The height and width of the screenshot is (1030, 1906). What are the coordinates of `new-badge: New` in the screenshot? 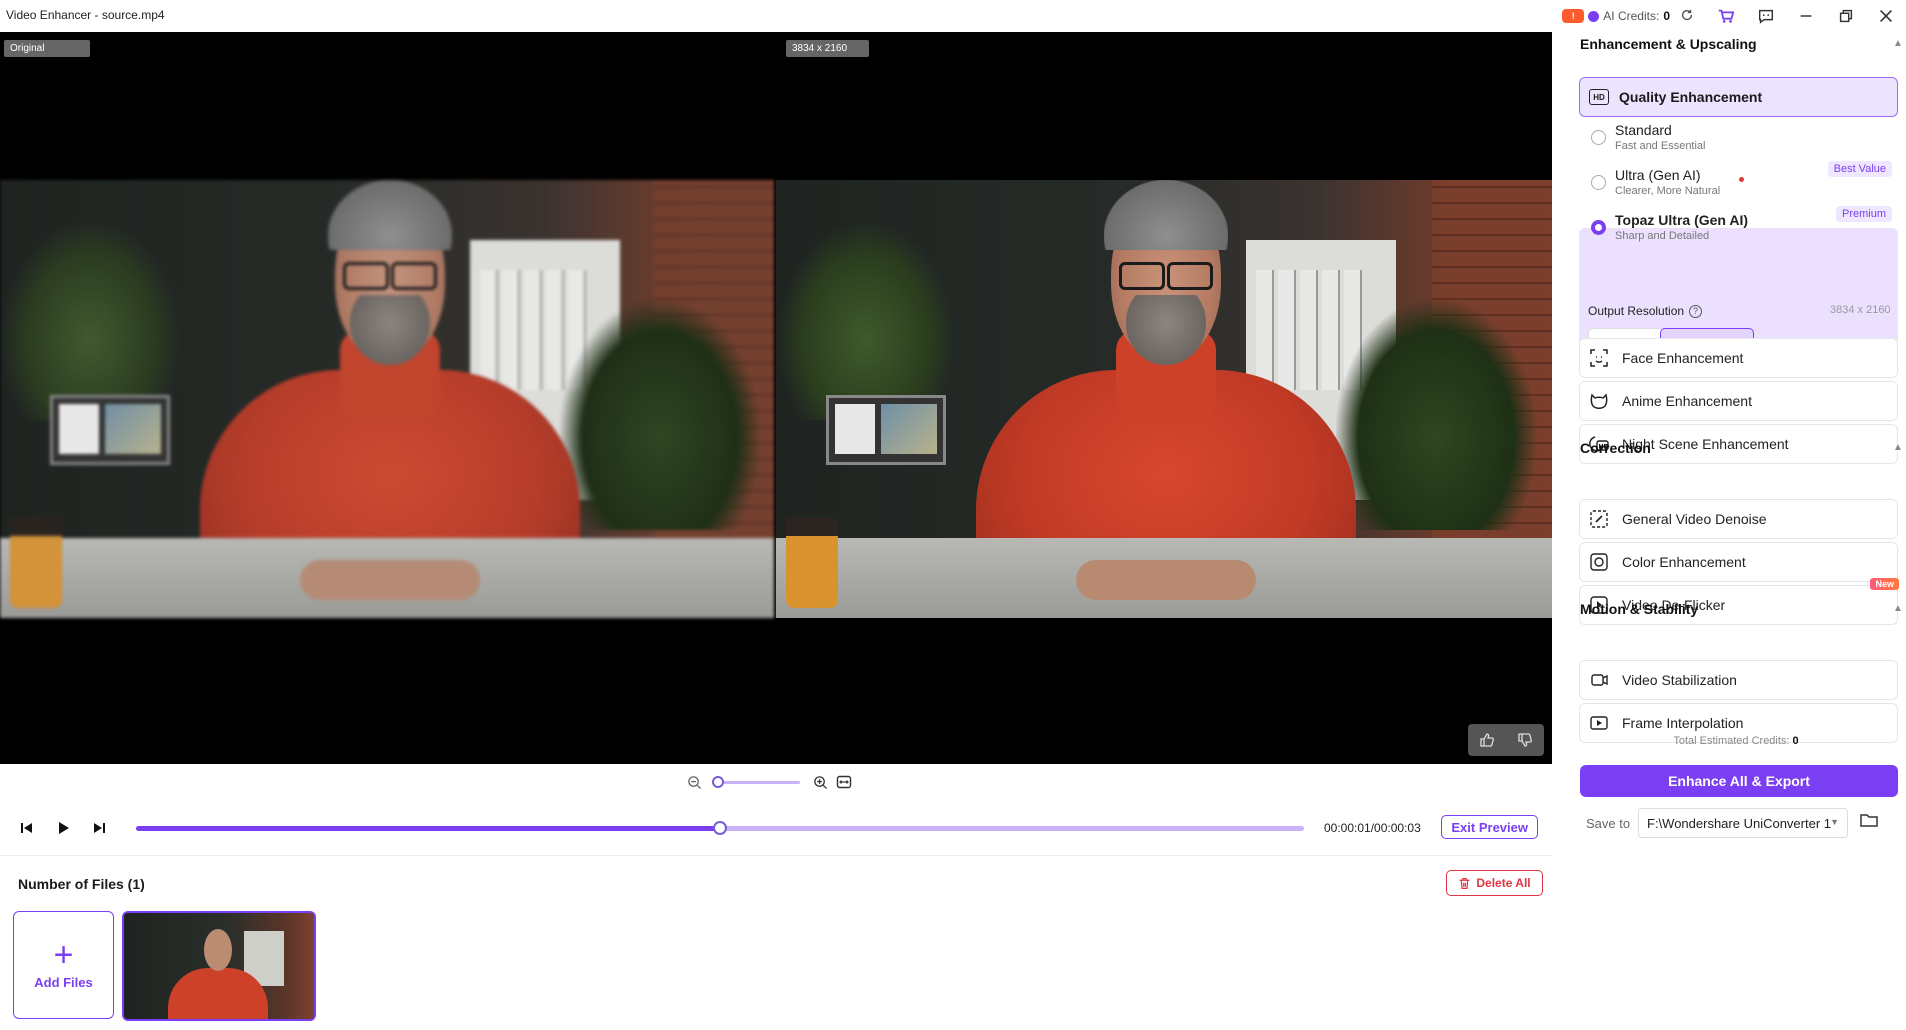 It's located at (1884, 584).